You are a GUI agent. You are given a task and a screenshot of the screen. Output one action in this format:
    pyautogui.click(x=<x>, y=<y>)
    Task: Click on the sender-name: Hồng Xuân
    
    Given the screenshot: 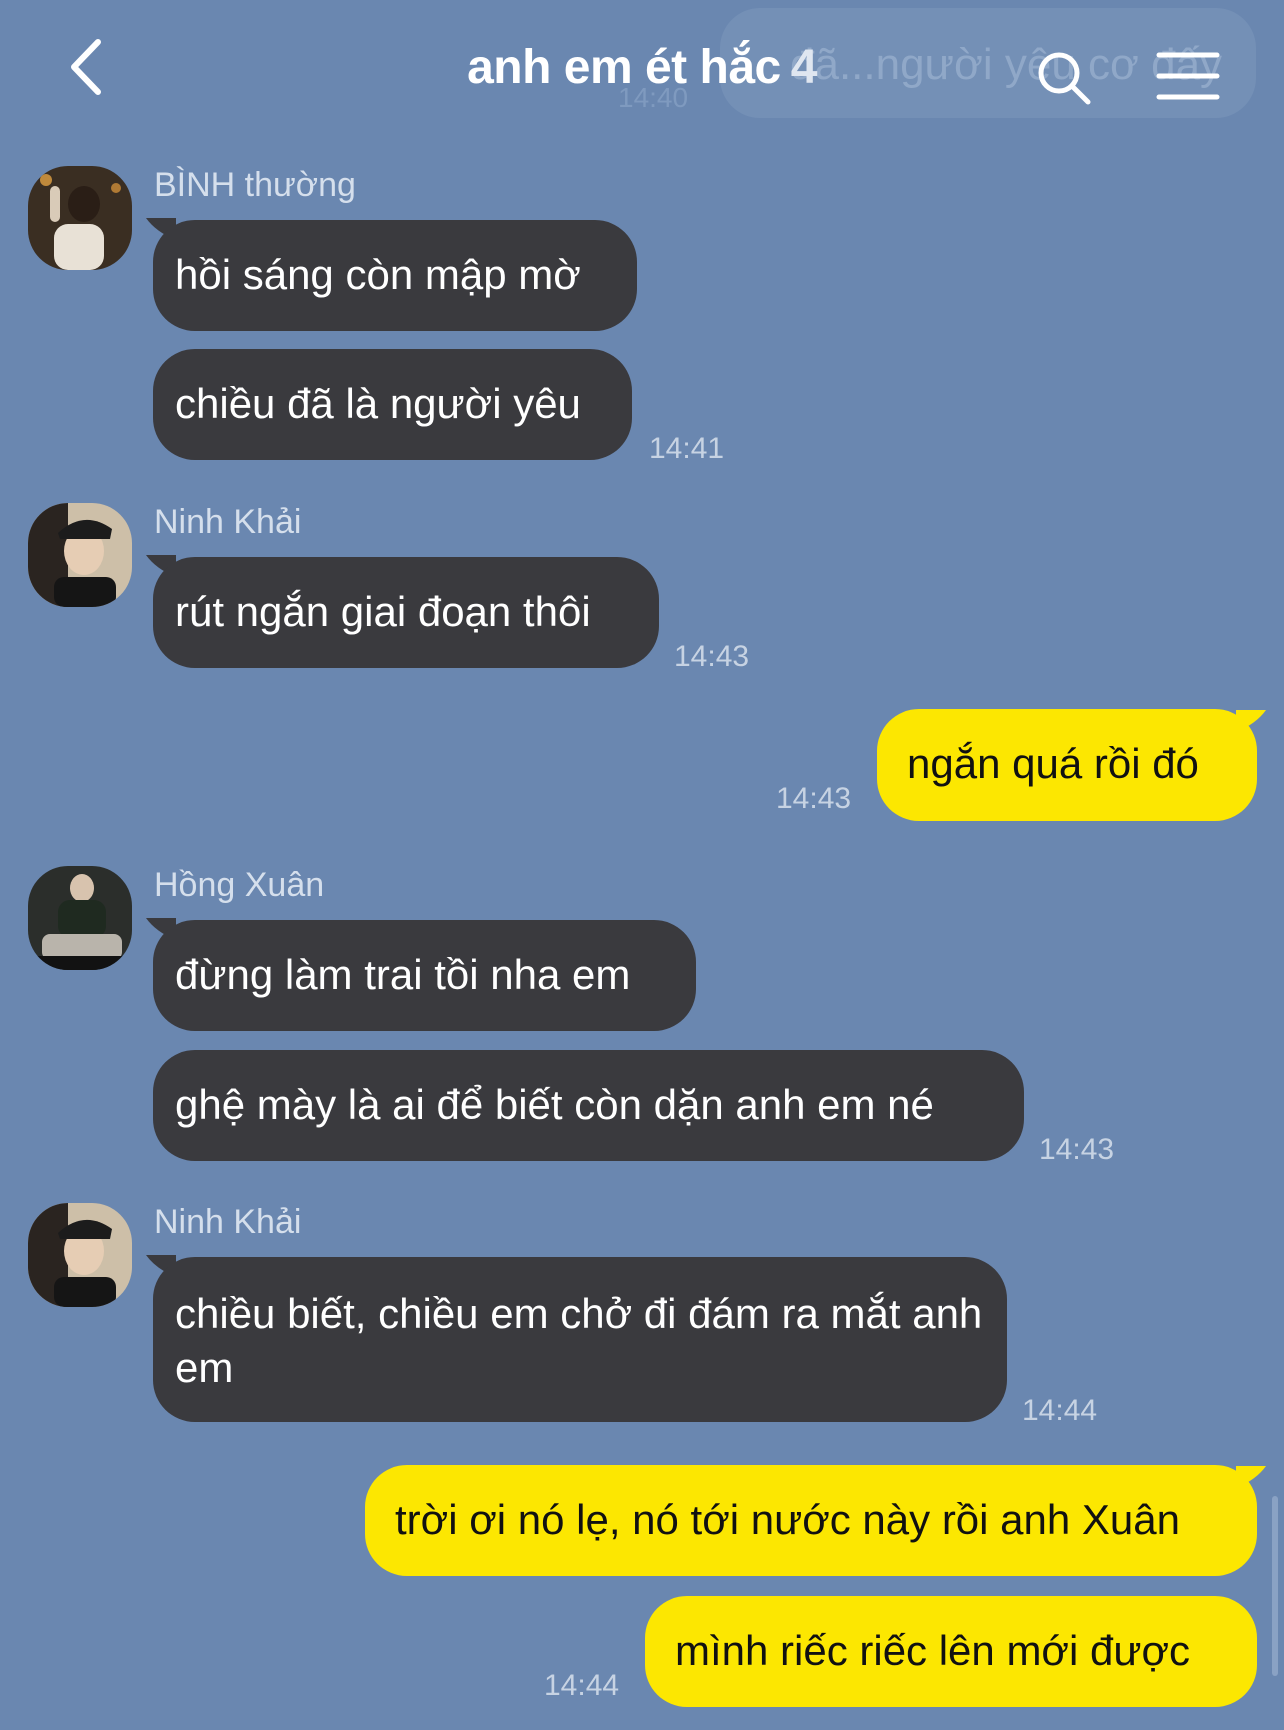 What is the action you would take?
    pyautogui.click(x=239, y=885)
    